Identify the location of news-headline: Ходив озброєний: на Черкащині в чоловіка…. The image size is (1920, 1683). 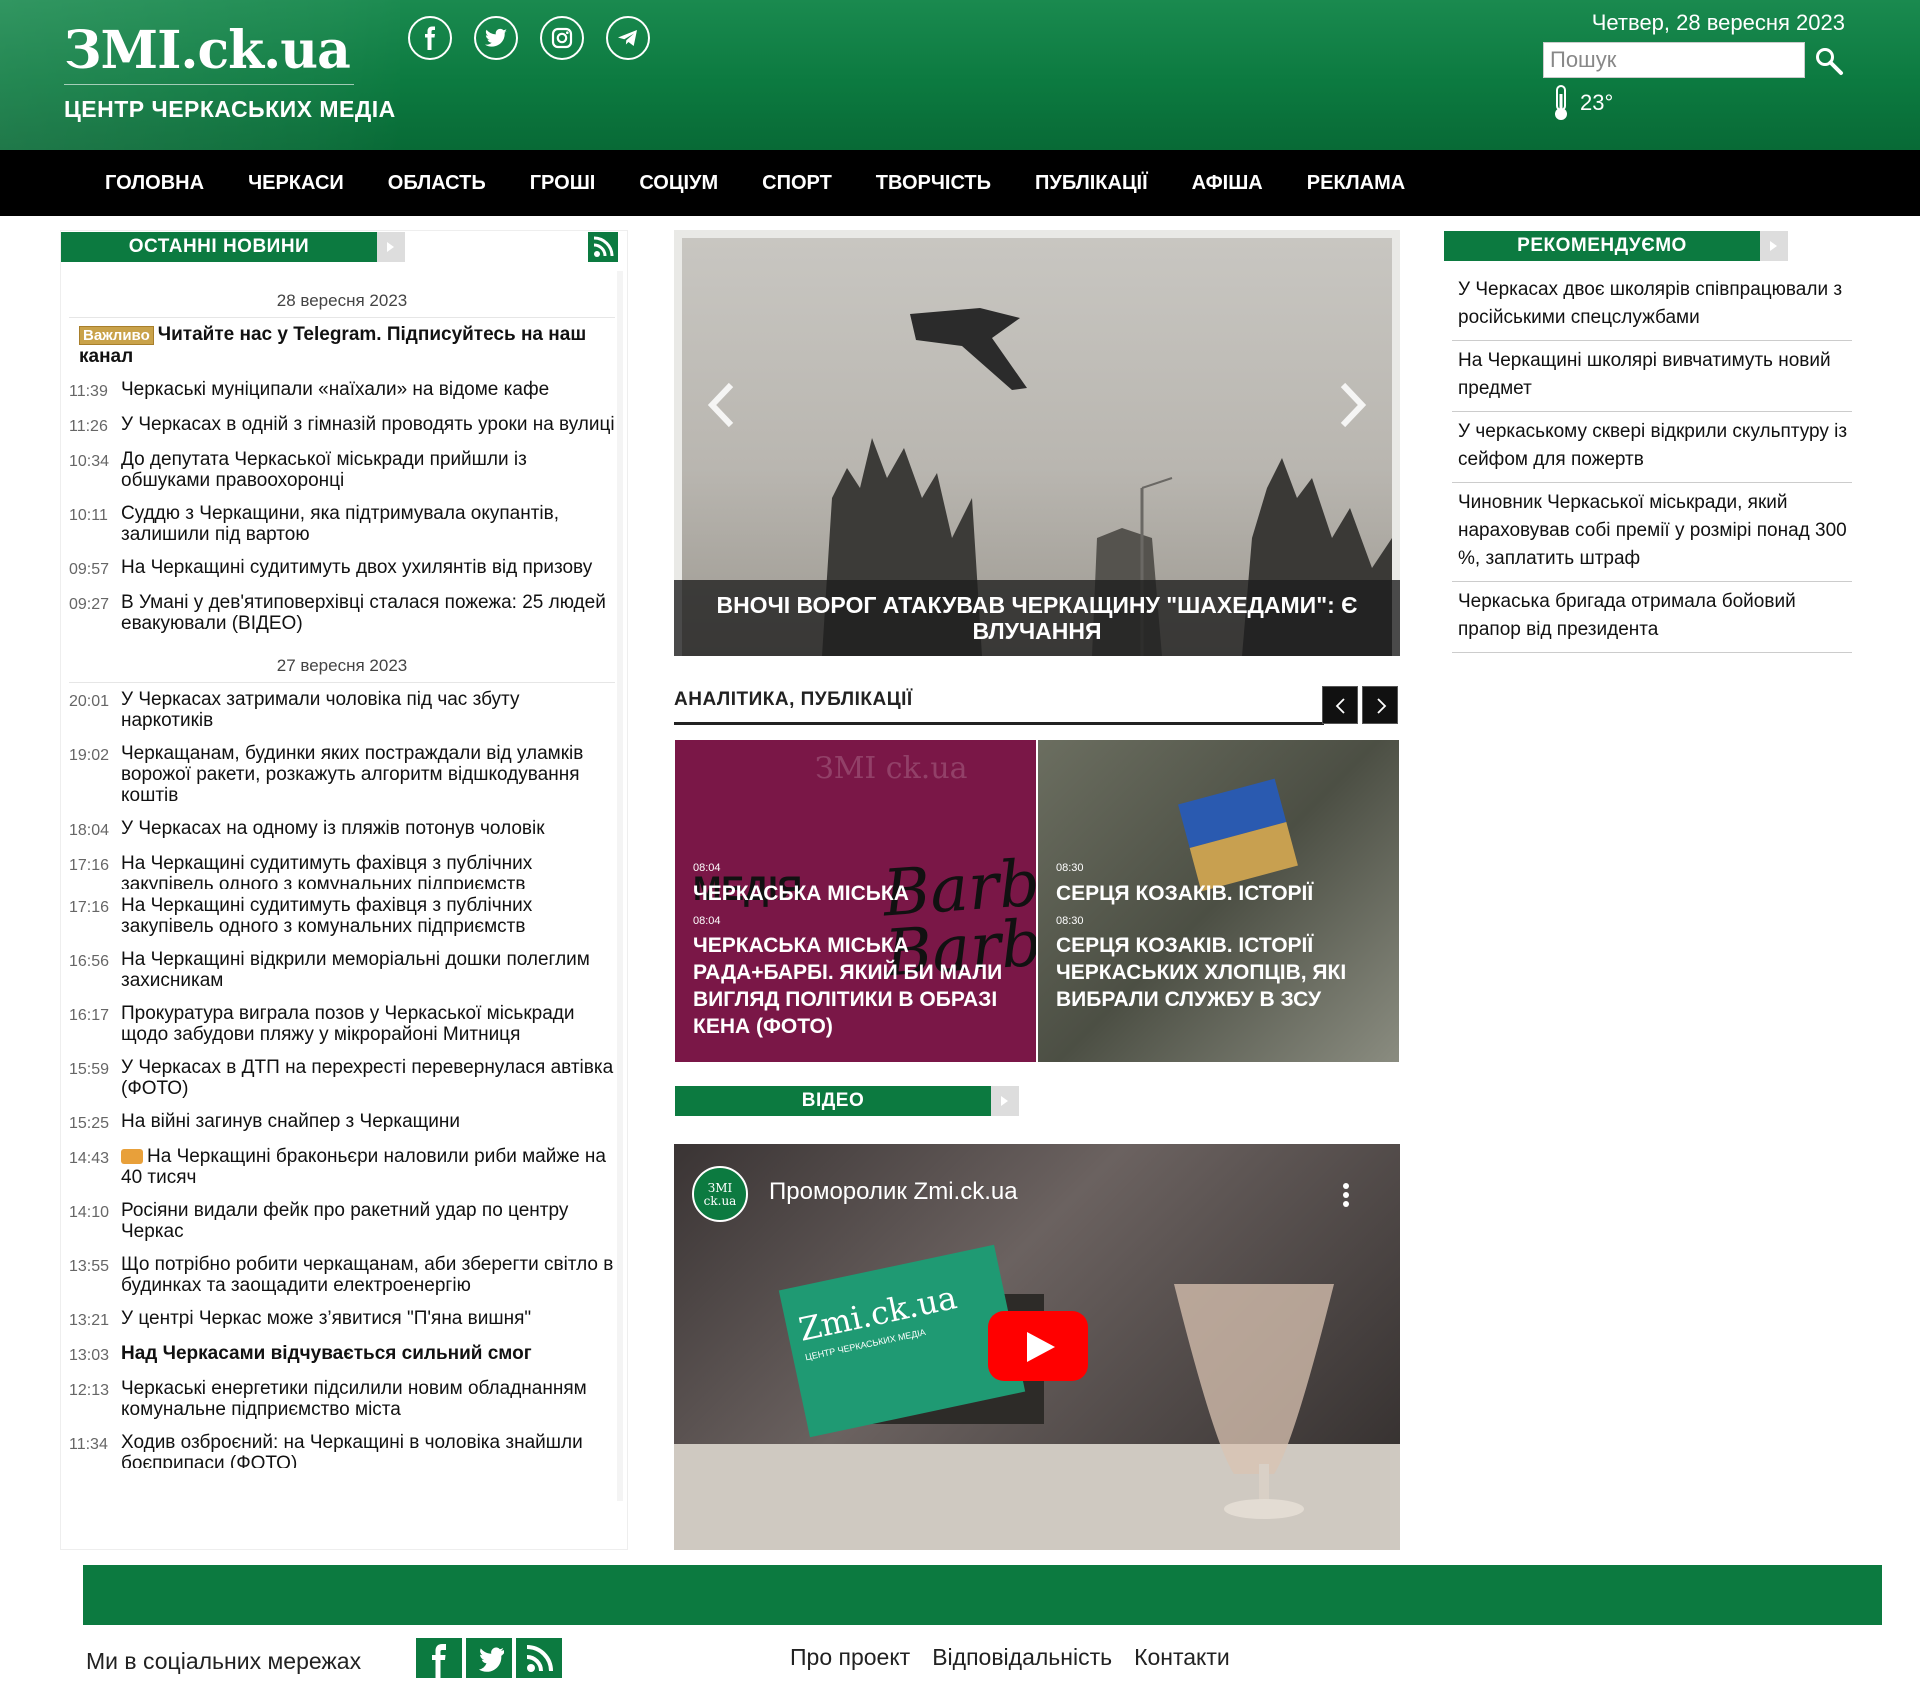
(368, 1450).